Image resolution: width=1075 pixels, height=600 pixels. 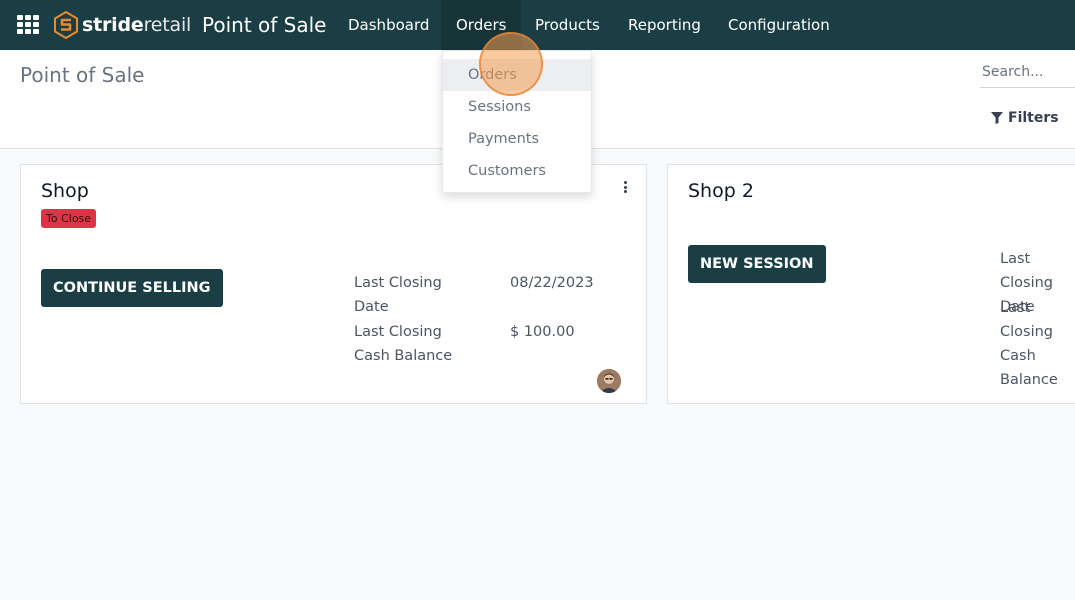 I want to click on filters-button: Filters, so click(x=1025, y=118).